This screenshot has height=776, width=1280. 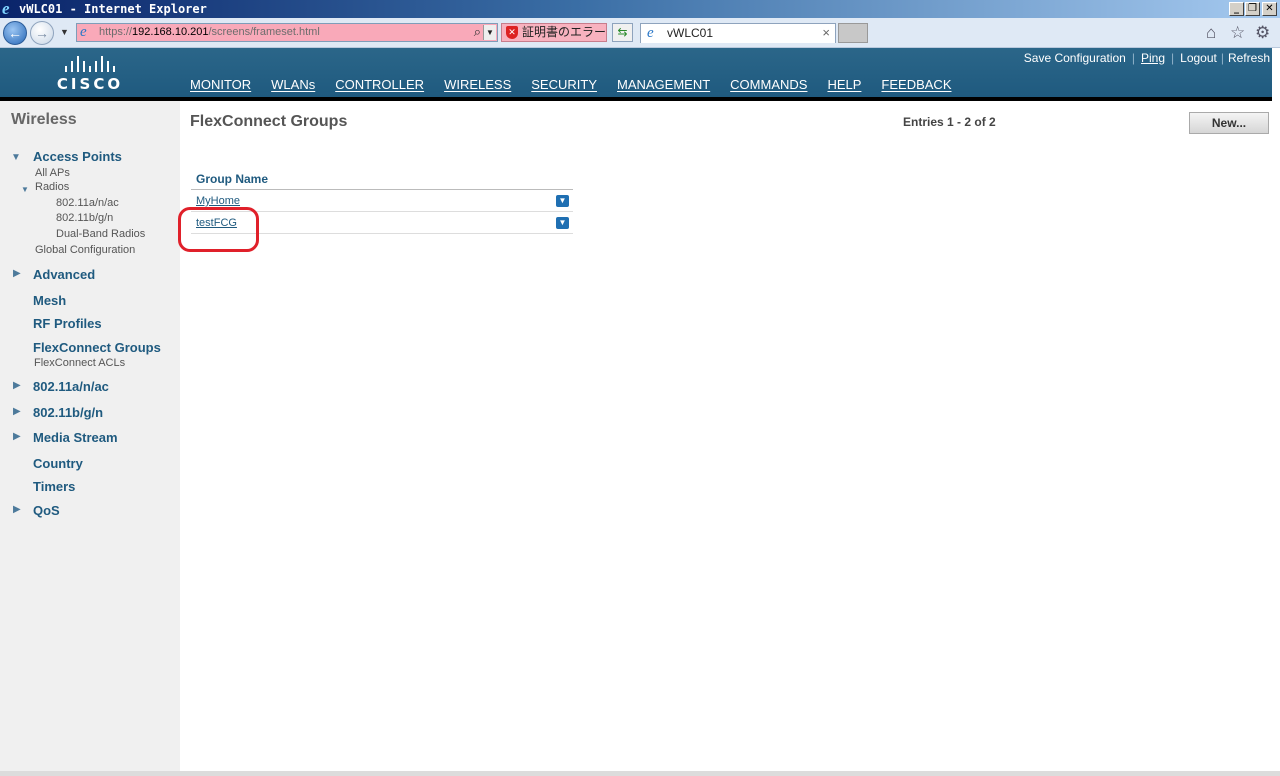 What do you see at coordinates (949, 122) in the screenshot?
I see `entries-count: Entries 1 - 2 of 2` at bounding box center [949, 122].